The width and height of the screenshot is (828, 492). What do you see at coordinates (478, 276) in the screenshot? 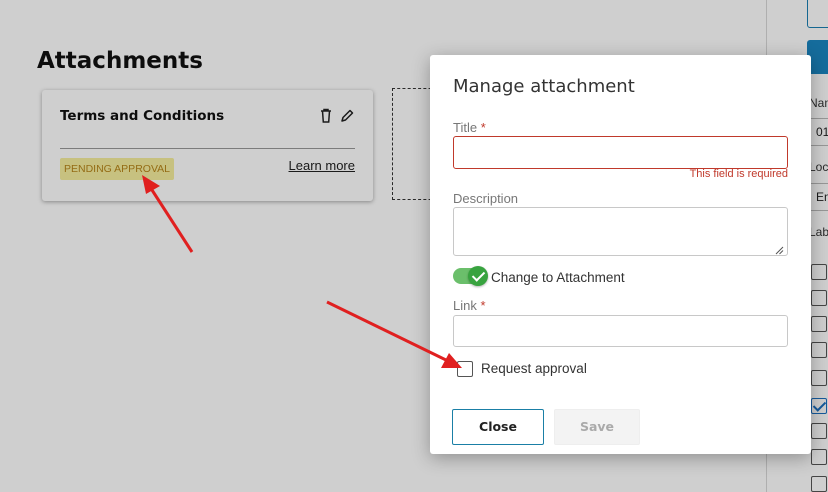
I see `toggle-check-icon` at bounding box center [478, 276].